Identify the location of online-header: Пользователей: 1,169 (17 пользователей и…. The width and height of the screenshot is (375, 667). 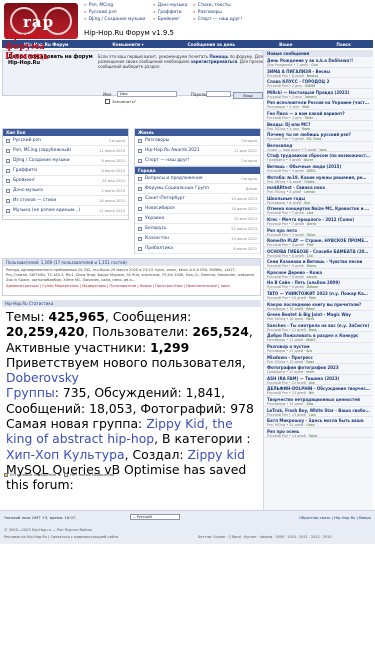
(131, 262).